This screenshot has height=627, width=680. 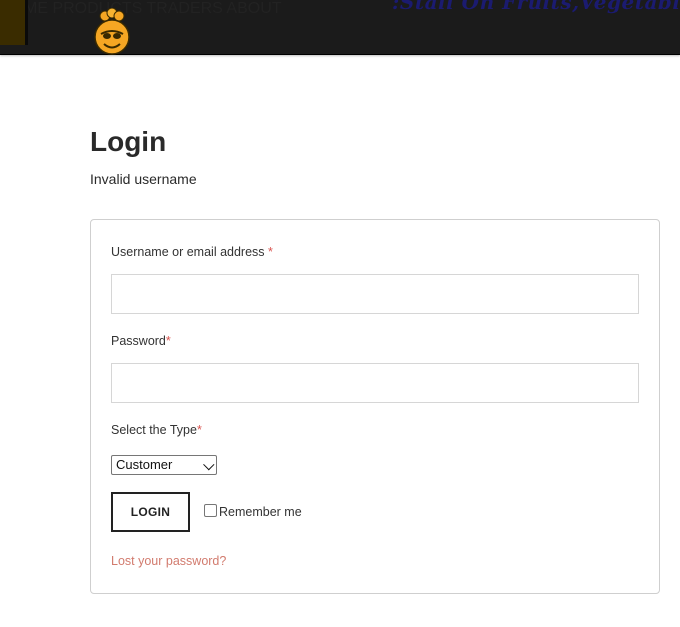 I want to click on page-title: Login, so click(x=128, y=141).